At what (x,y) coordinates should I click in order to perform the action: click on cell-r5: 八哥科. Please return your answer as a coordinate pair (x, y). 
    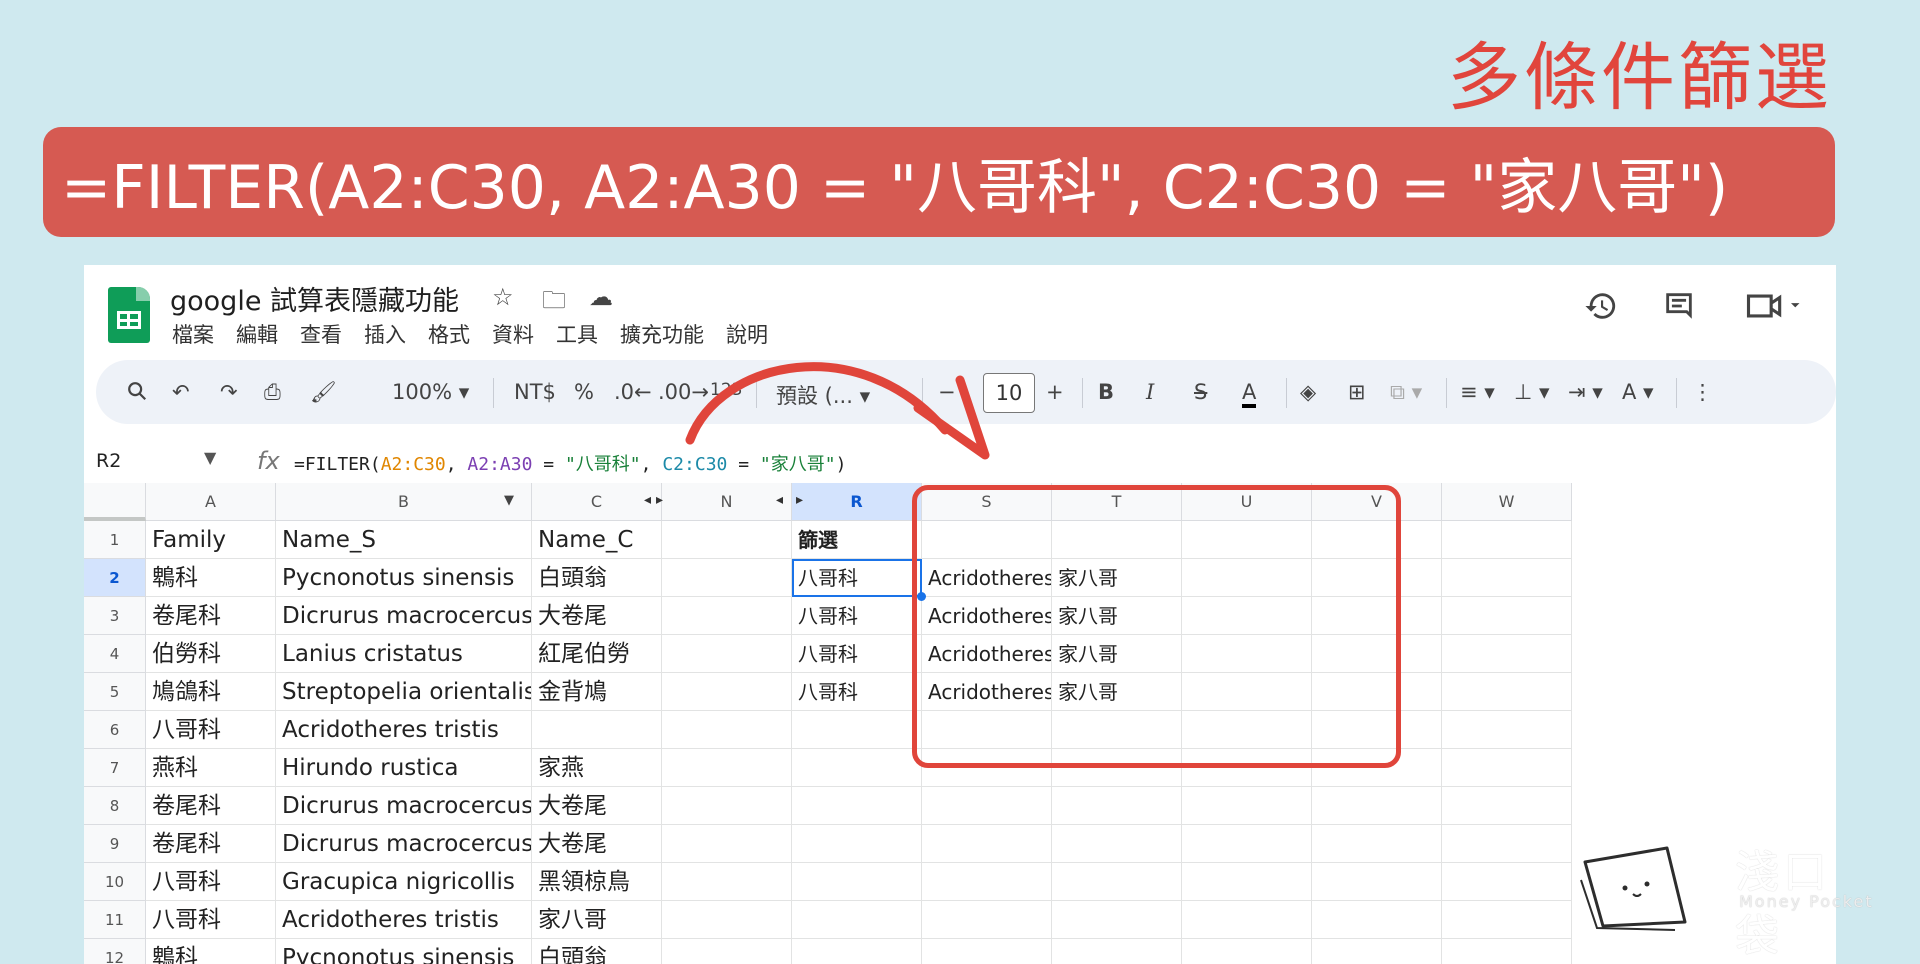
    Looking at the image, I should click on (857, 692).